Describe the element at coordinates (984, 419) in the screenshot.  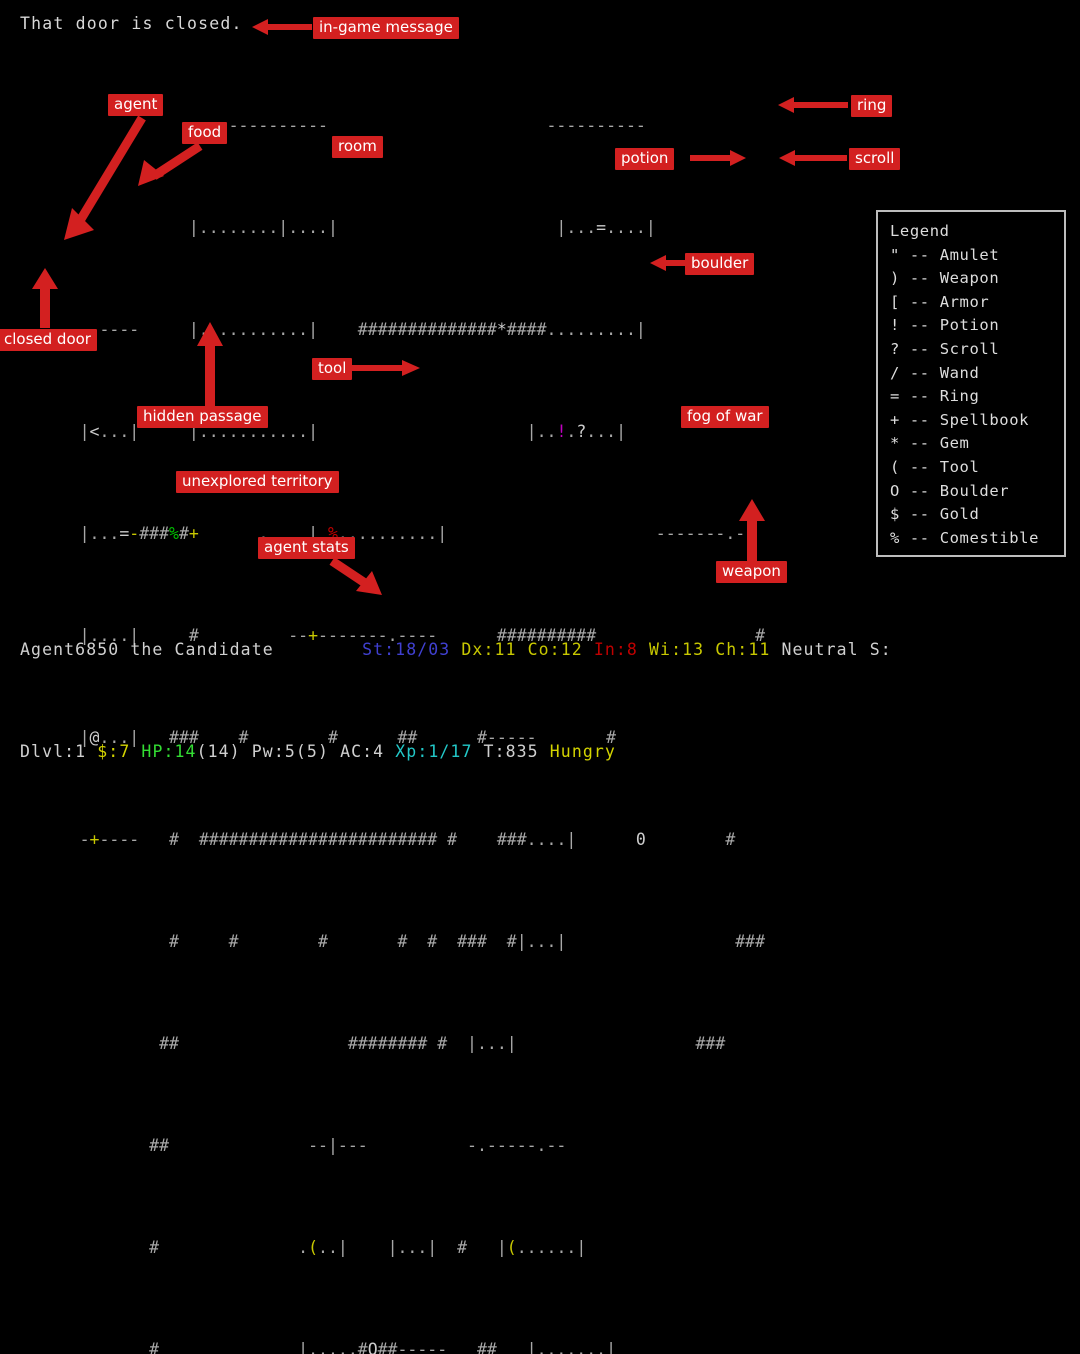
I see `legend-label: Spellbook` at that location.